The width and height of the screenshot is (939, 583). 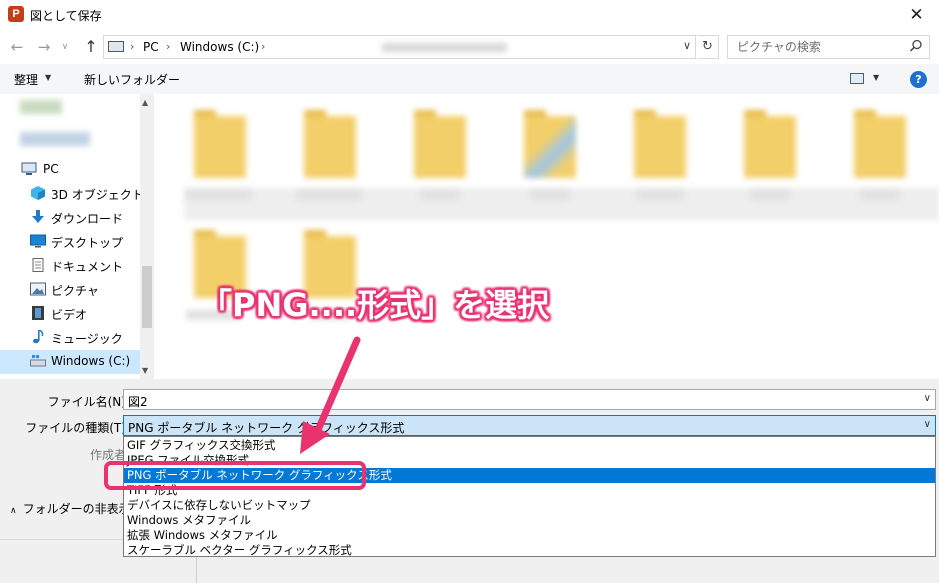 What do you see at coordinates (147, 236) in the screenshot?
I see `nav-scrollbar: ▲ ▼` at bounding box center [147, 236].